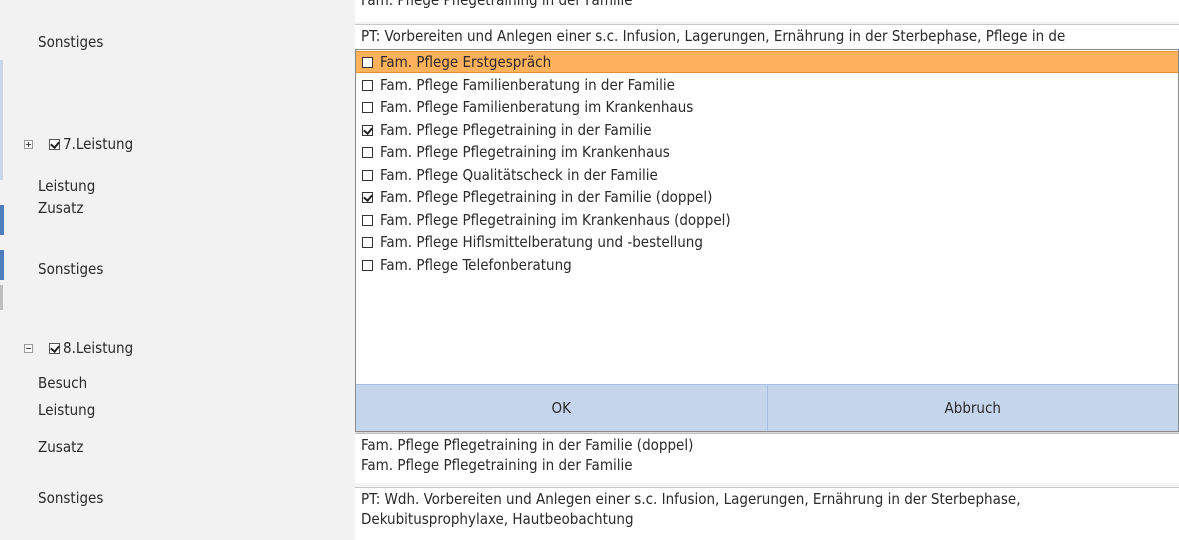 This screenshot has height=540, width=1179. I want to click on section-8-zusatz-label: Zusatz, so click(61, 447).